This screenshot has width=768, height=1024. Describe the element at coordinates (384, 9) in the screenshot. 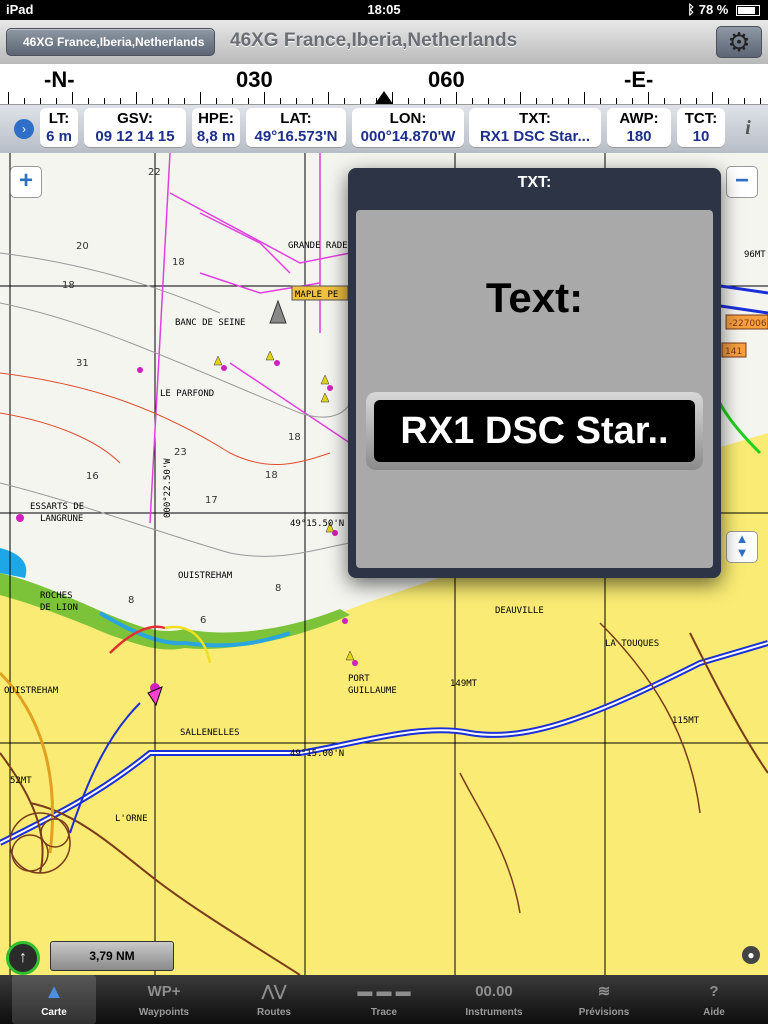

I see `clock: 18:05` at that location.